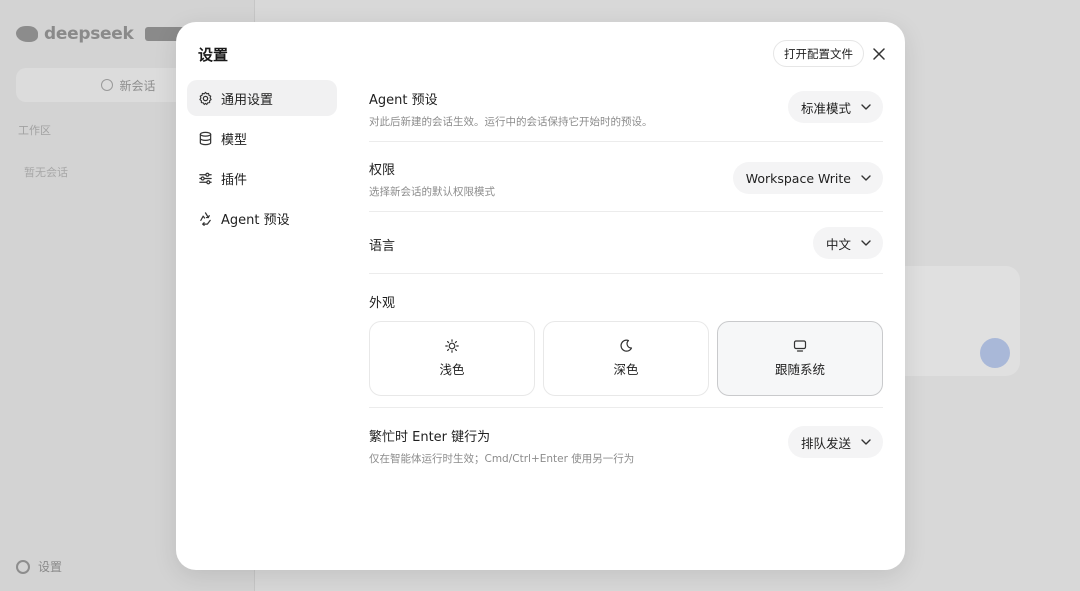 The width and height of the screenshot is (1080, 591). I want to click on brand-name: deepseek, so click(89, 34).